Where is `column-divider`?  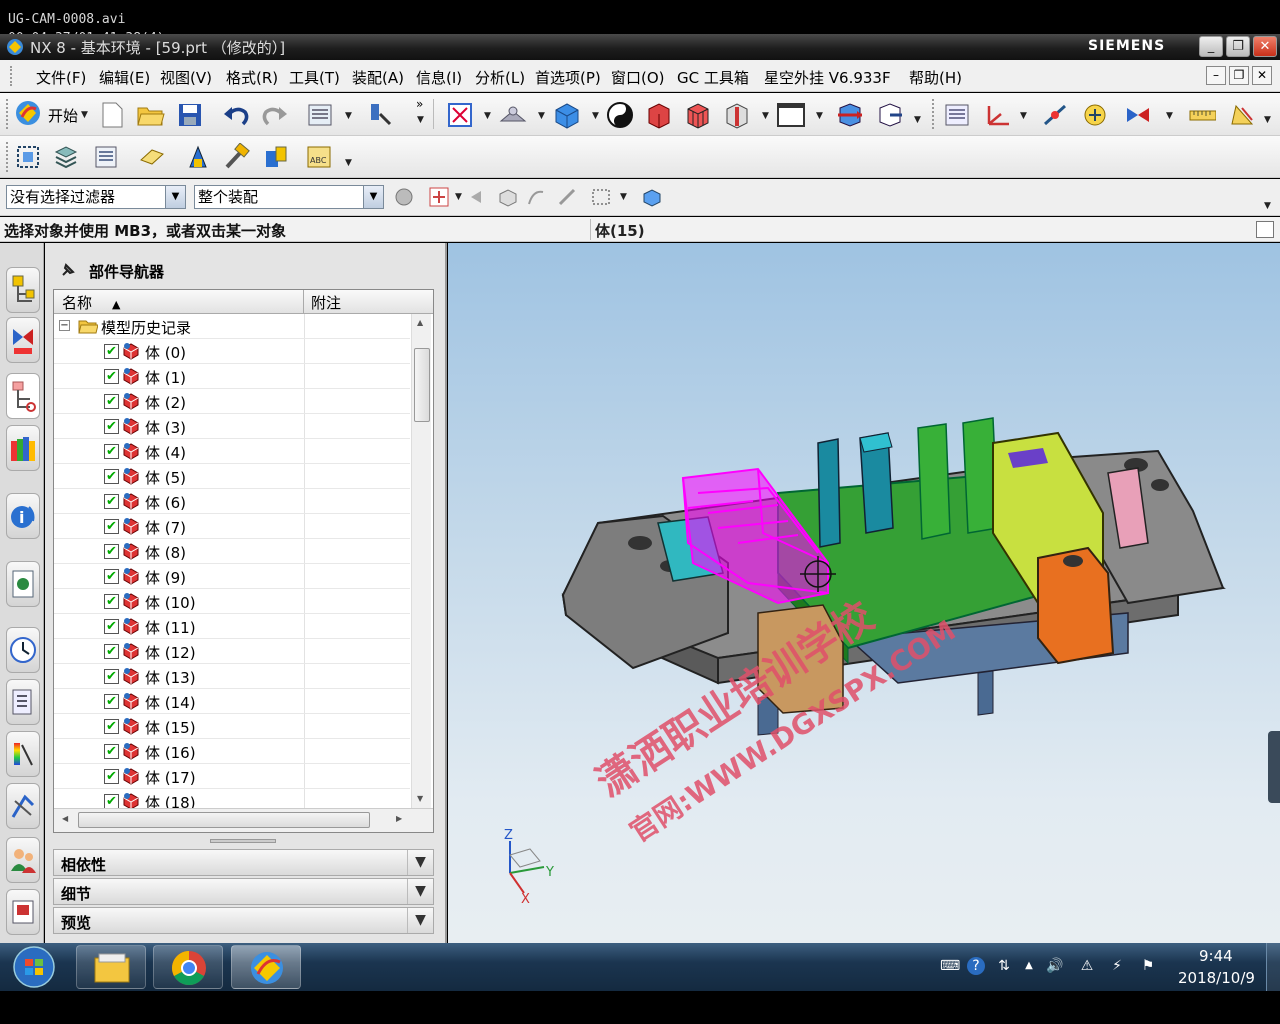
column-divider is located at coordinates (303, 302).